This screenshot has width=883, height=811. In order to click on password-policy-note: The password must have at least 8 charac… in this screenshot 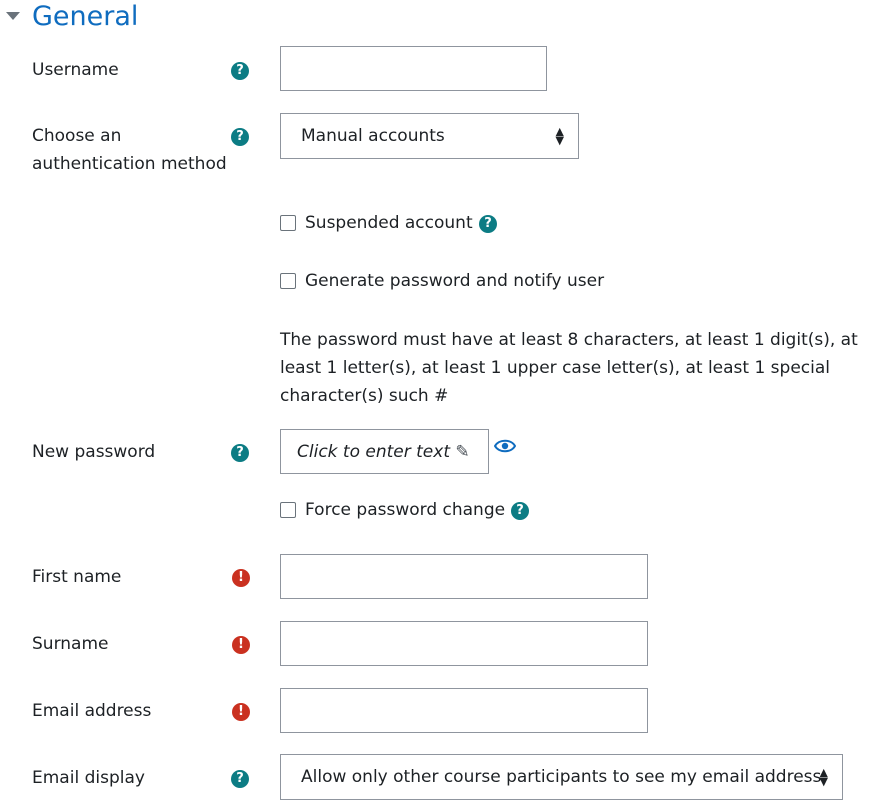, I will do `click(569, 368)`.